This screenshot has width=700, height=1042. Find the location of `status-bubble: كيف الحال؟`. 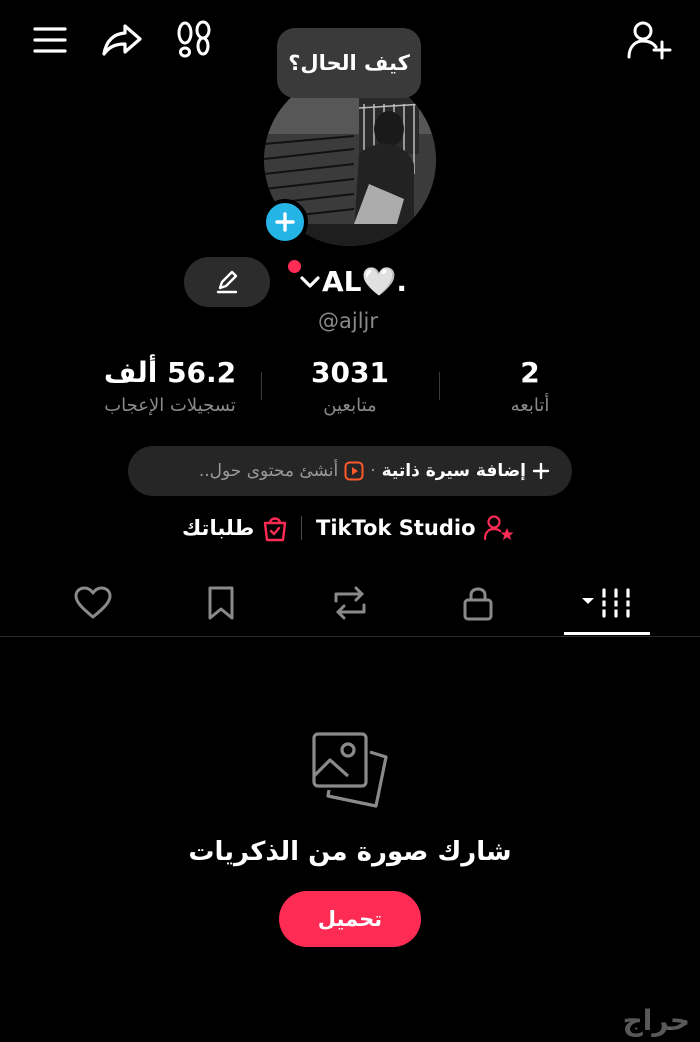

status-bubble: كيف الحال؟ is located at coordinates (349, 63).